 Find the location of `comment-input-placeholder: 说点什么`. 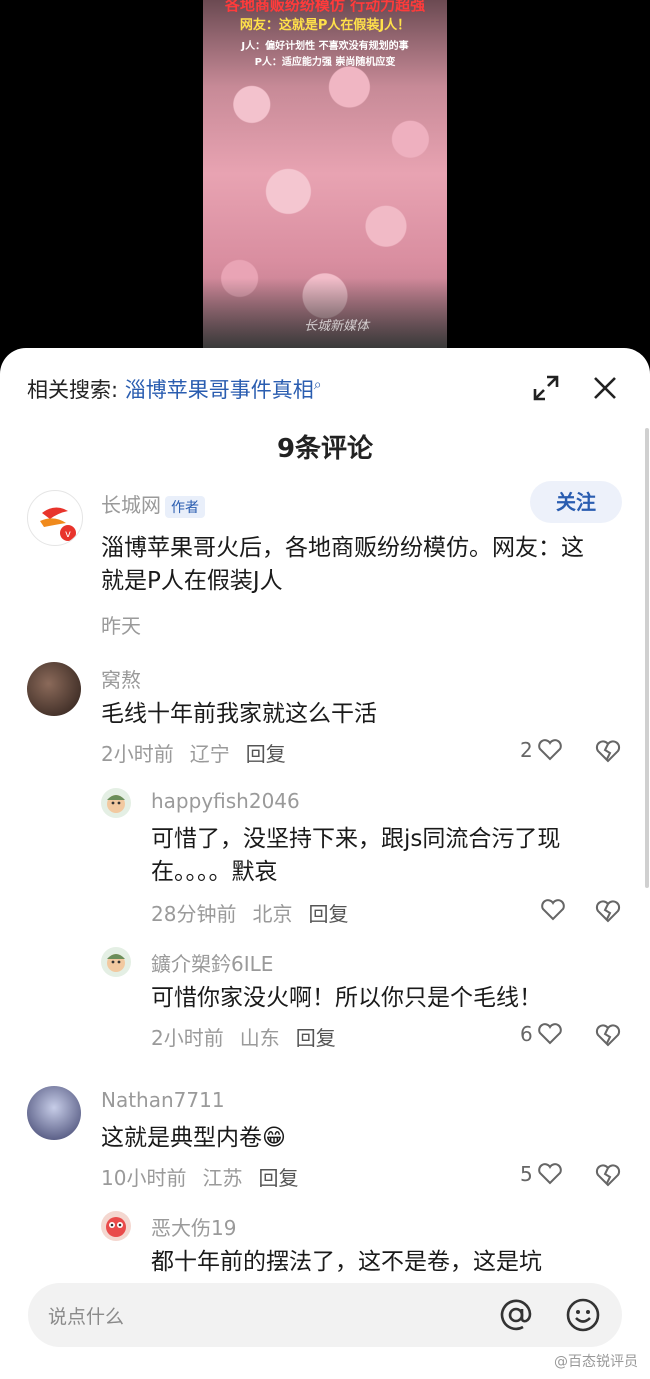

comment-input-placeholder: 说点什么 is located at coordinates (86, 1317).